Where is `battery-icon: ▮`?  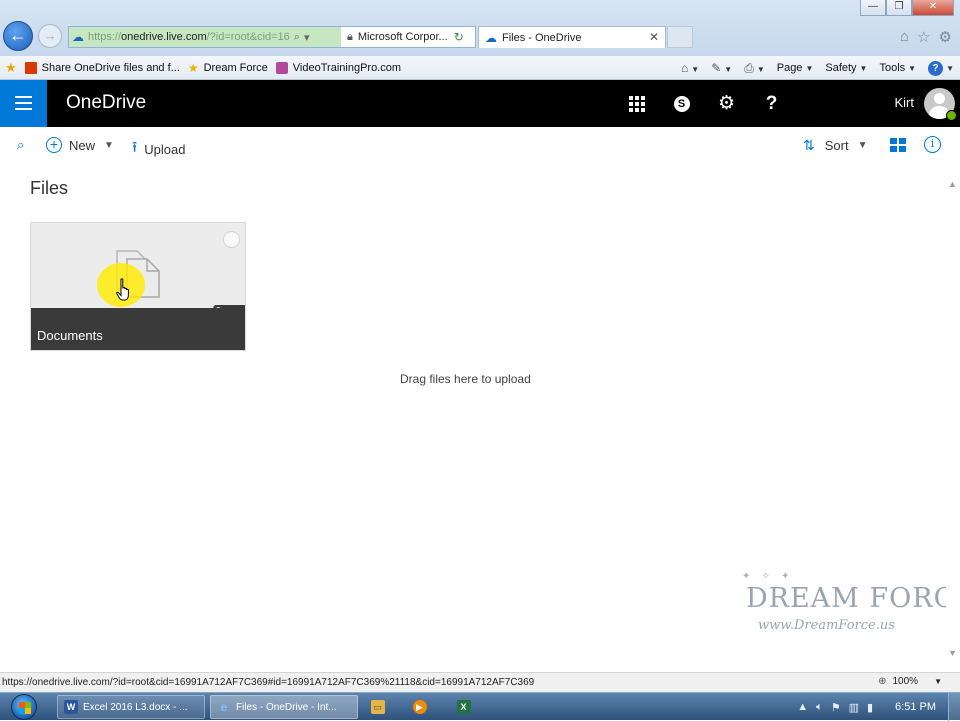
battery-icon: ▮ is located at coordinates (870, 707).